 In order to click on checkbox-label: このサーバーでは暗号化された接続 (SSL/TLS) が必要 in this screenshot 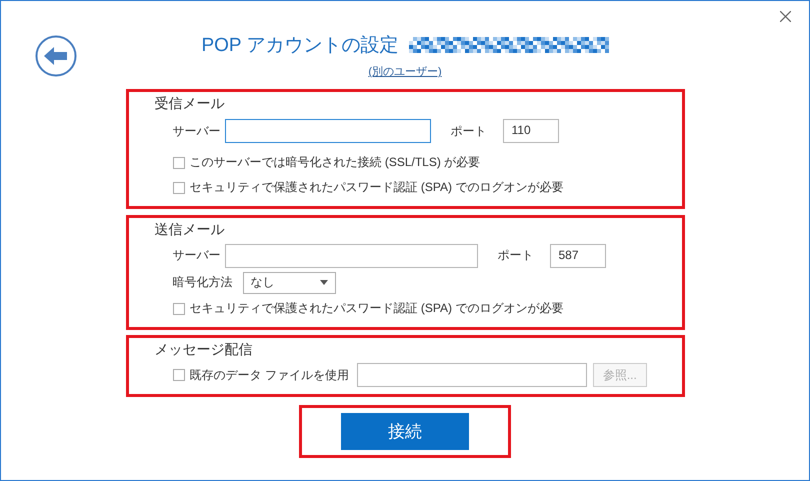, I will do `click(335, 162)`.